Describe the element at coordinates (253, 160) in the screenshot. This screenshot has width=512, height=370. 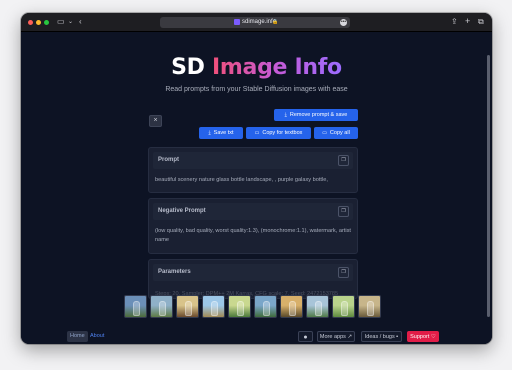
I see `prompt-card-header: Prompt ❐` at that location.